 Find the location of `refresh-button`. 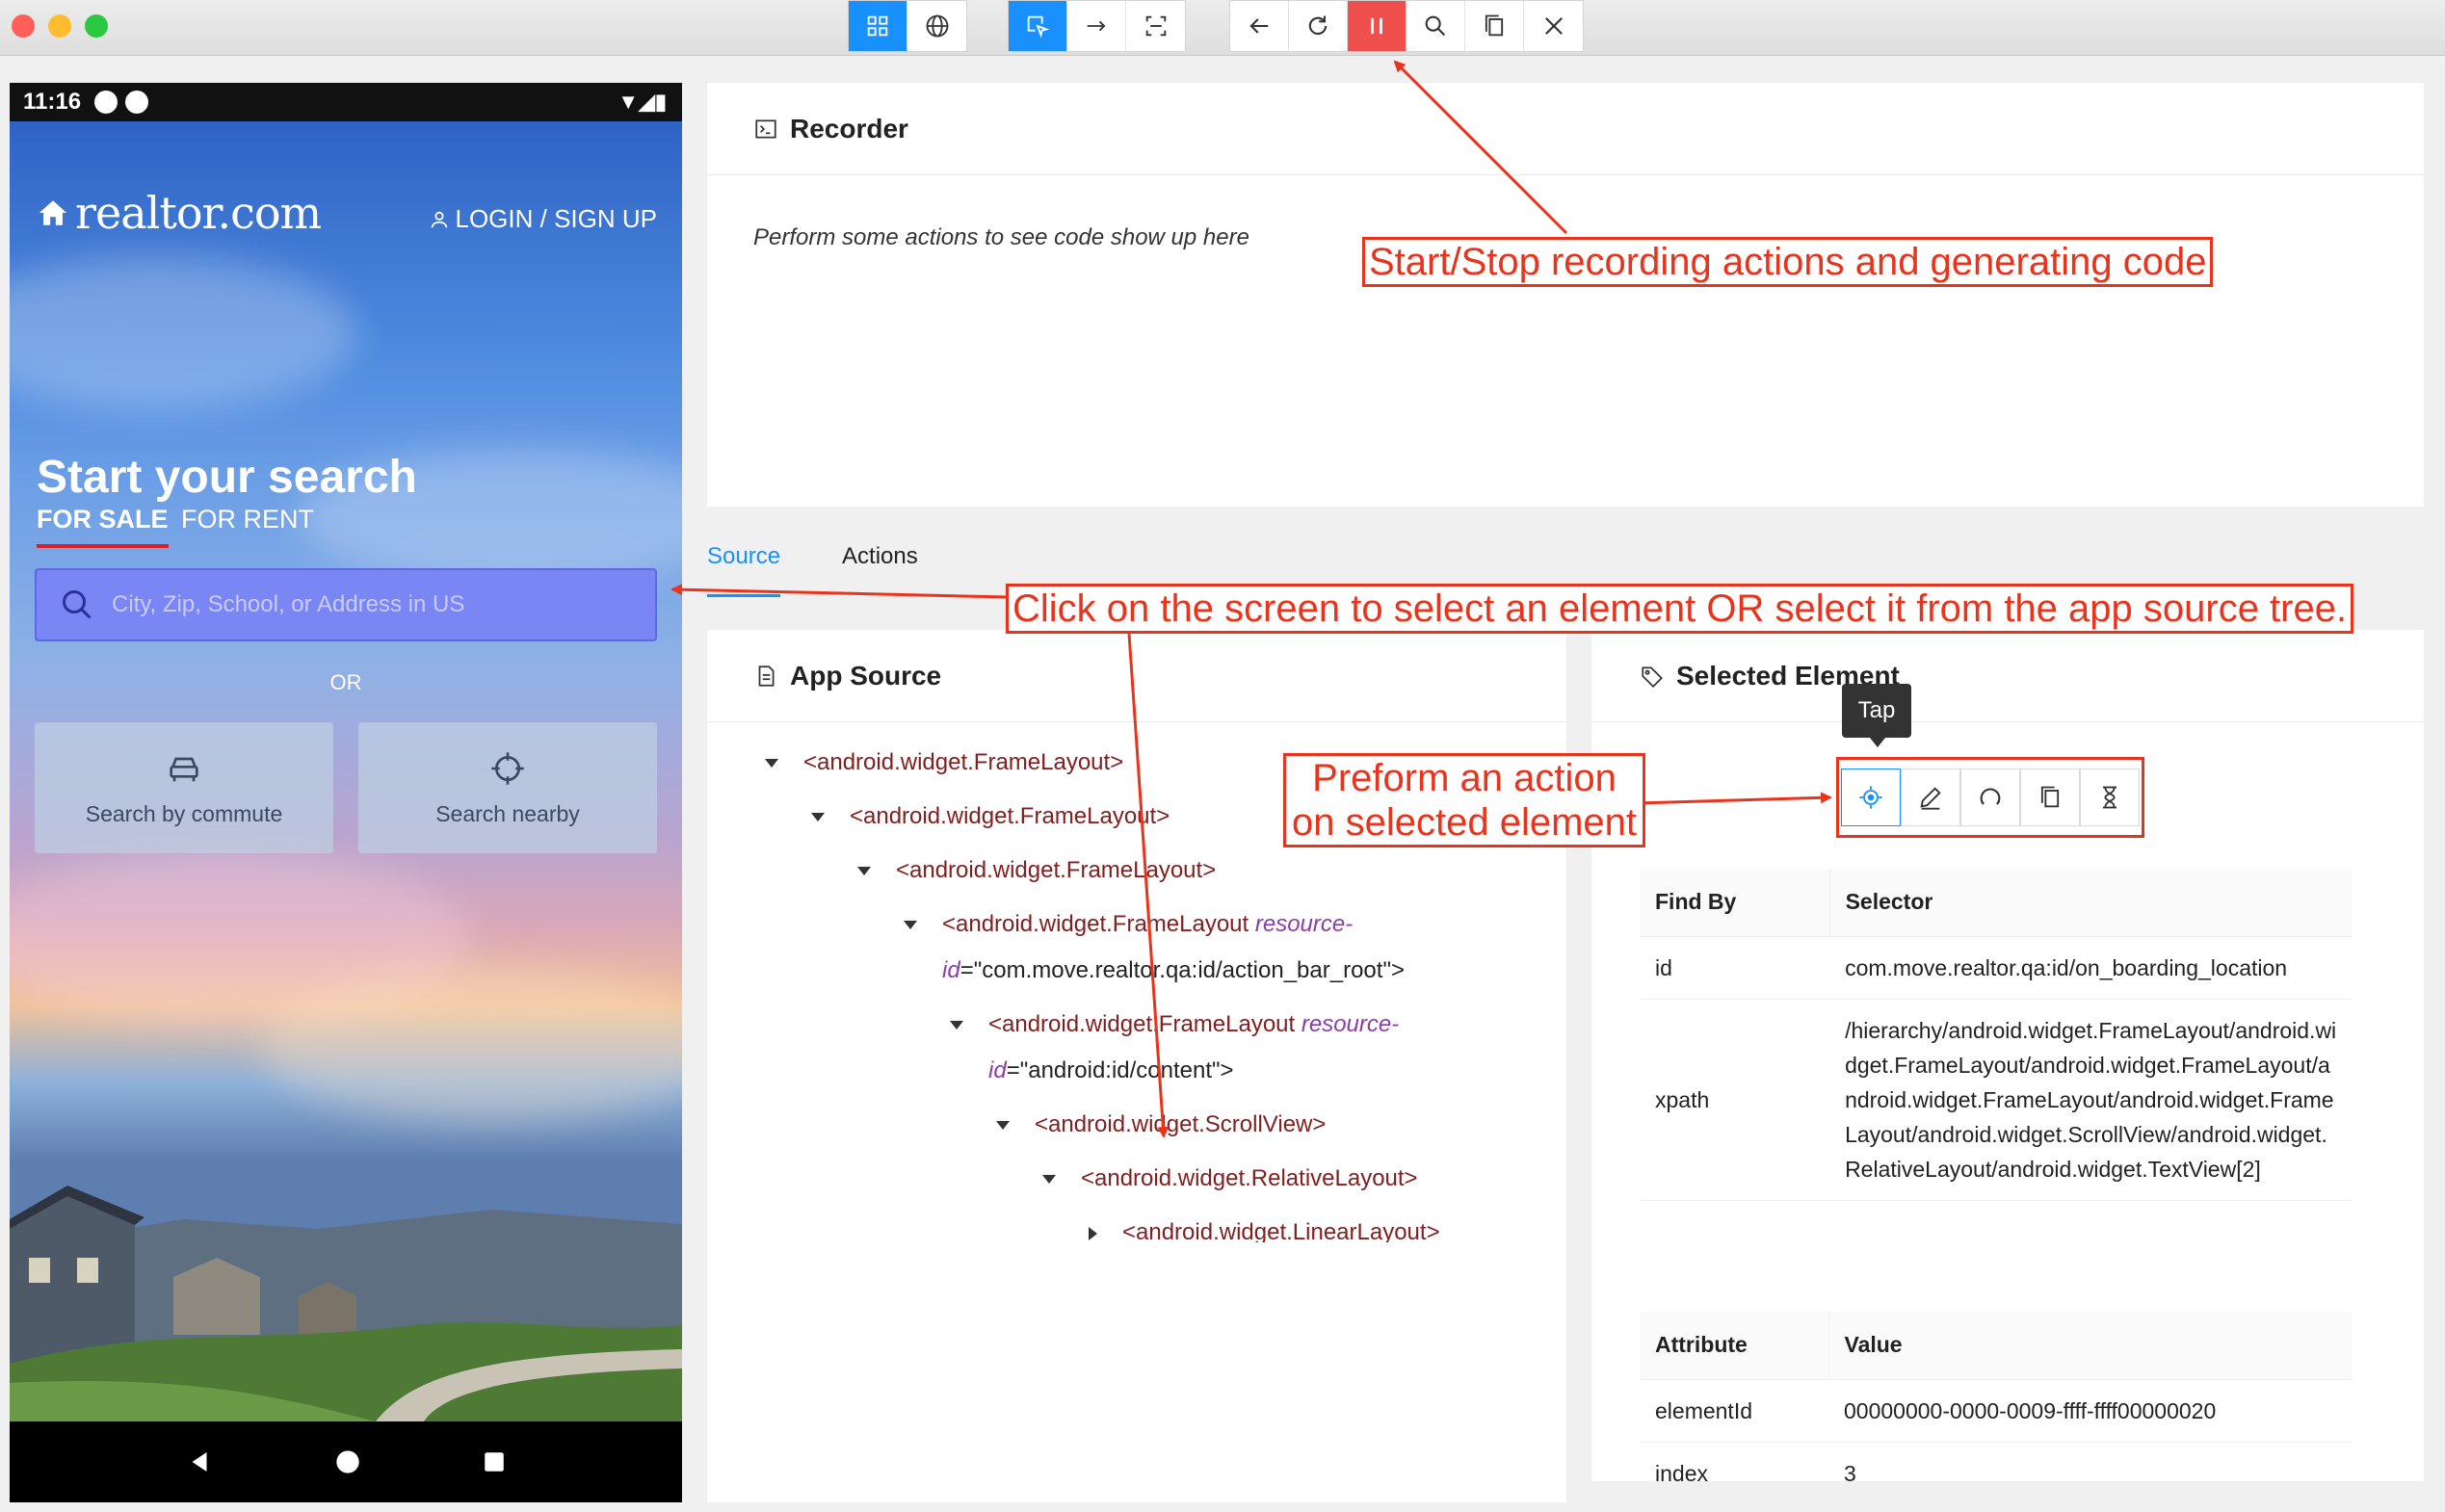

refresh-button is located at coordinates (1318, 26).